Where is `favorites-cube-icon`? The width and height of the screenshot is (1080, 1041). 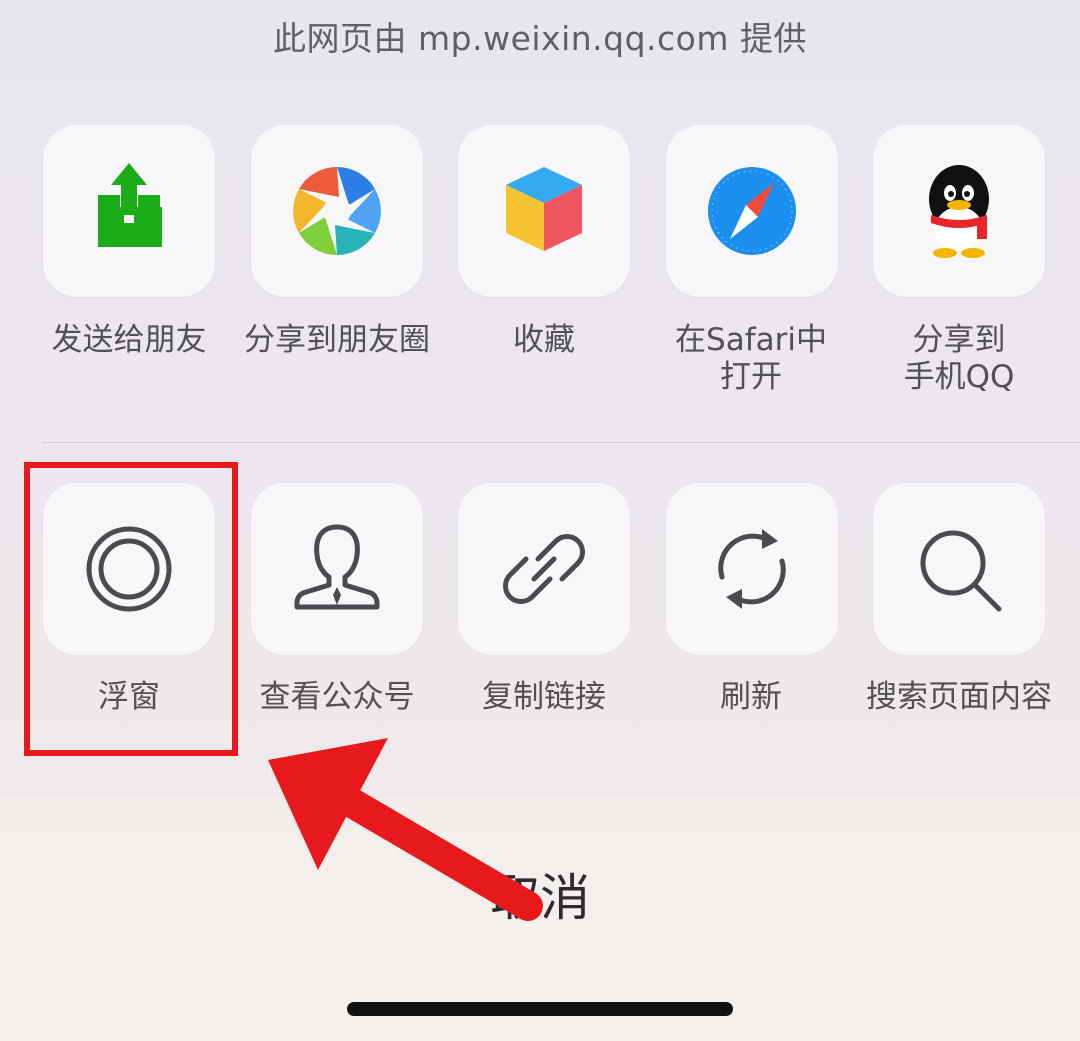 favorites-cube-icon is located at coordinates (544, 209).